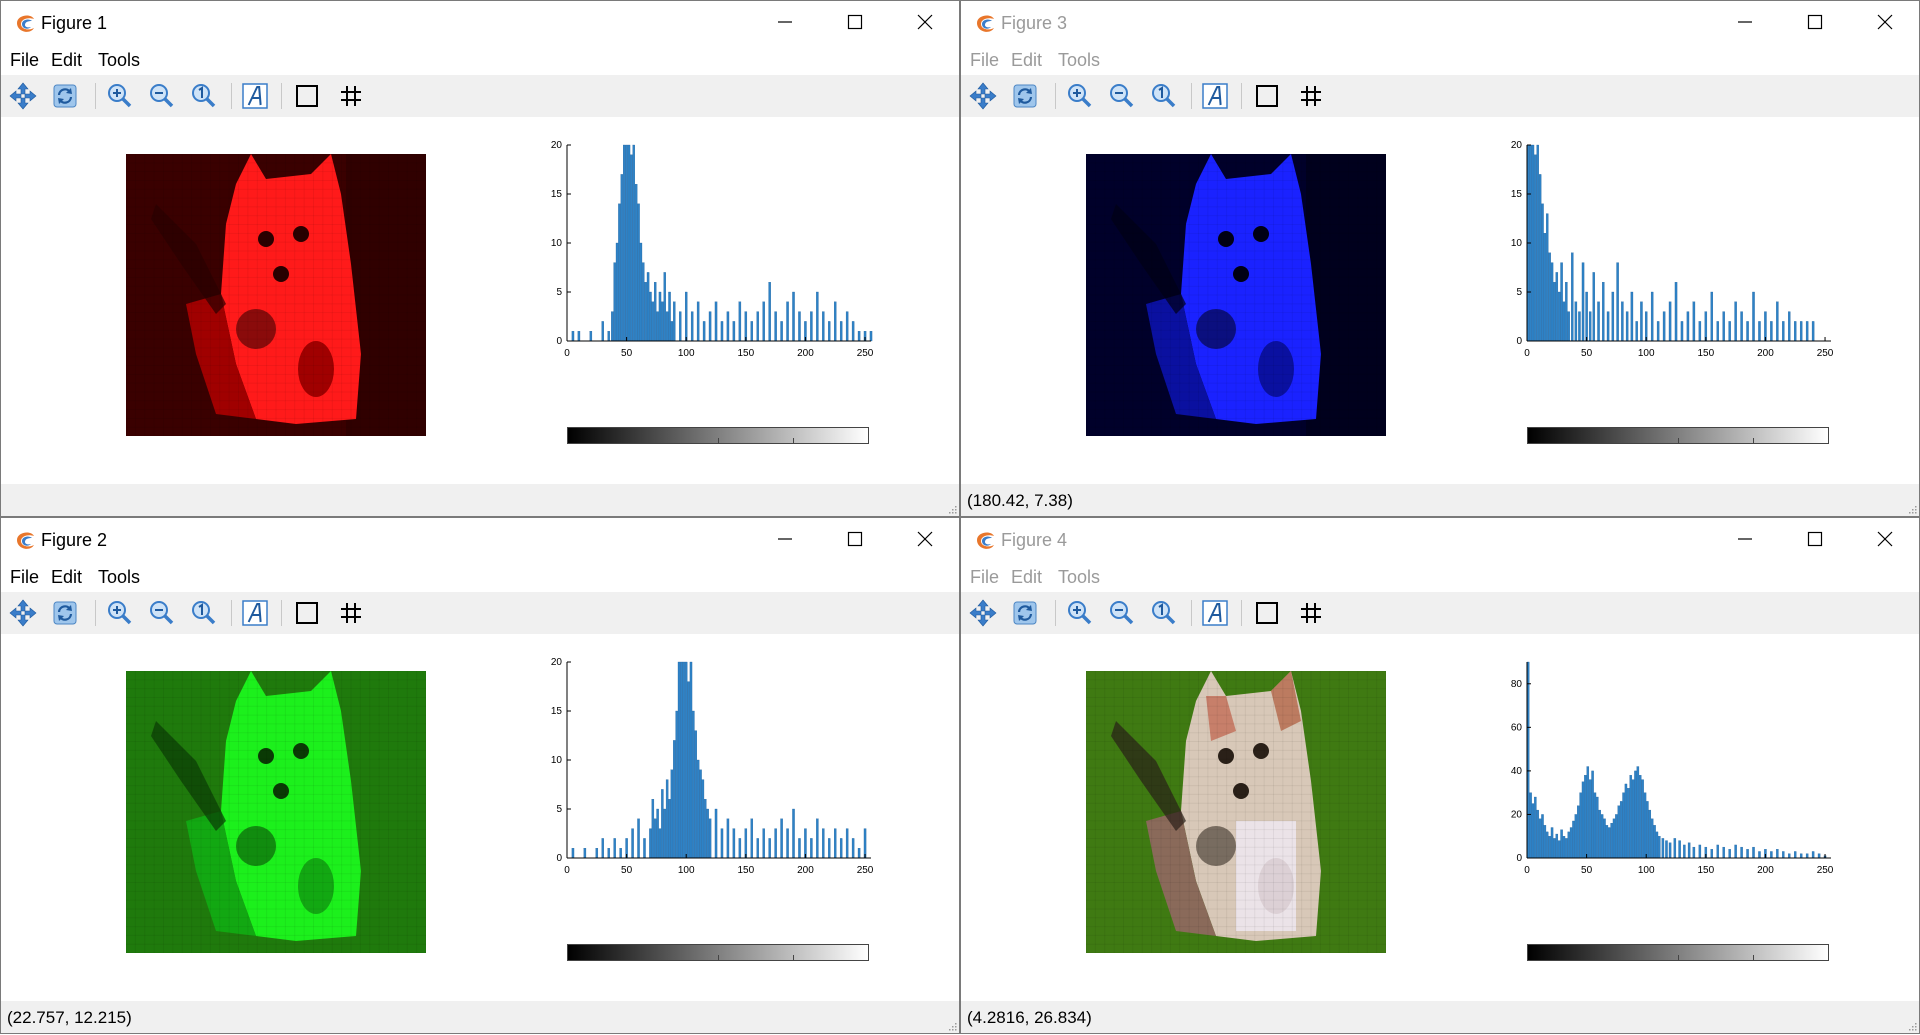 The image size is (1920, 1035). Describe the element at coordinates (559, 858) in the screenshot. I see `y-tick-label: 0` at that location.